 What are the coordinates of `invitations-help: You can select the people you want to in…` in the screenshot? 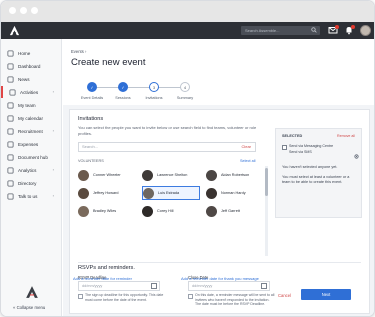 It's located at (167, 130).